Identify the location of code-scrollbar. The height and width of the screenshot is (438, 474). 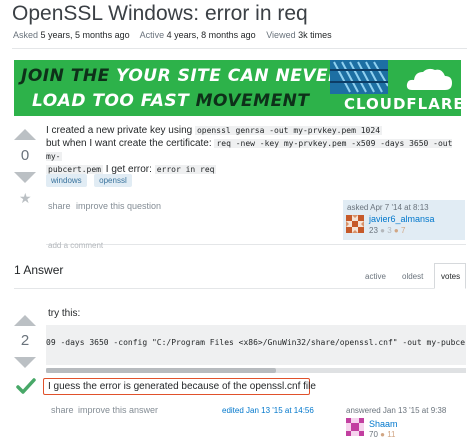
(256, 370).